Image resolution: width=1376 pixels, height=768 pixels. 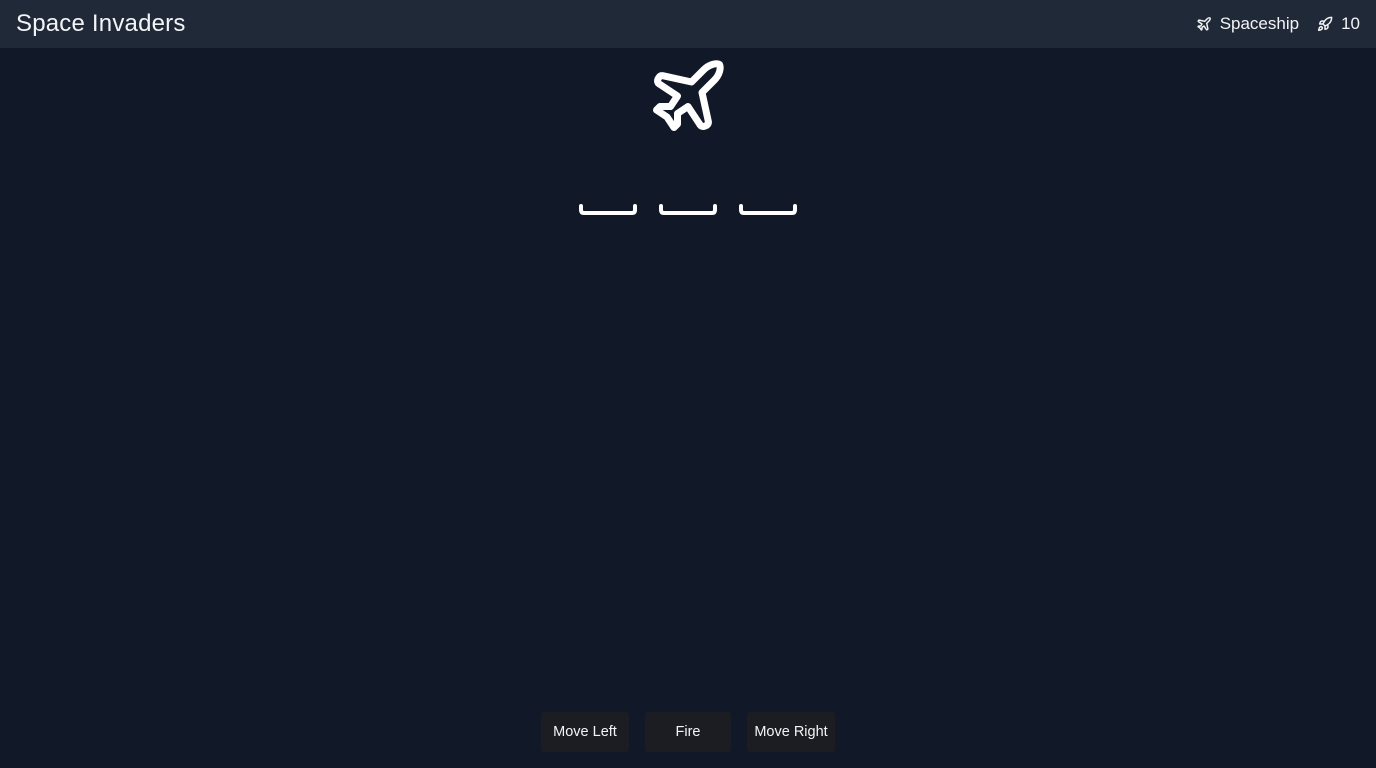 I want to click on top-bar: Space Invaders Spaceship 10, so click(x=688, y=24).